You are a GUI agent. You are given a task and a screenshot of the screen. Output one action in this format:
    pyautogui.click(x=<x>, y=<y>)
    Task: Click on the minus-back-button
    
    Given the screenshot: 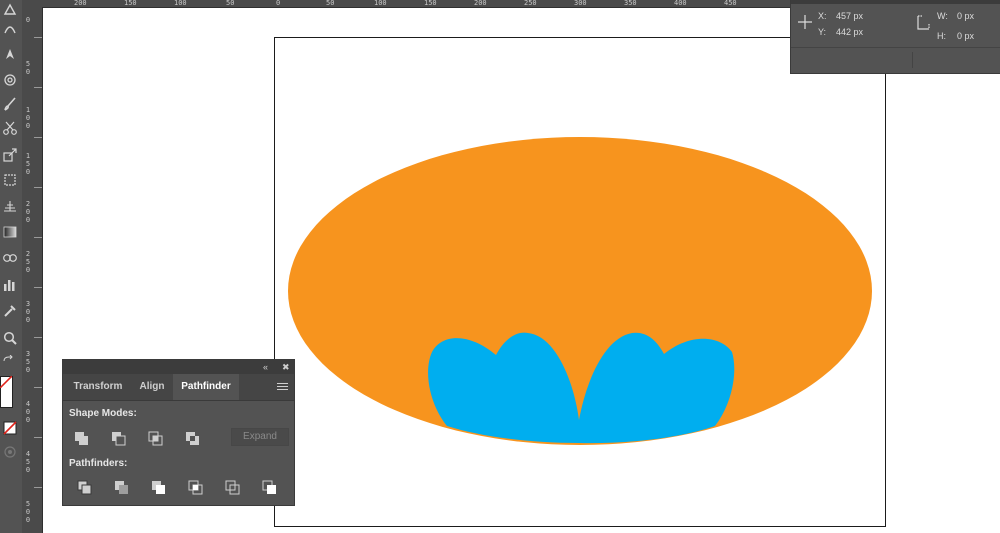 What is the action you would take?
    pyautogui.click(x=270, y=487)
    